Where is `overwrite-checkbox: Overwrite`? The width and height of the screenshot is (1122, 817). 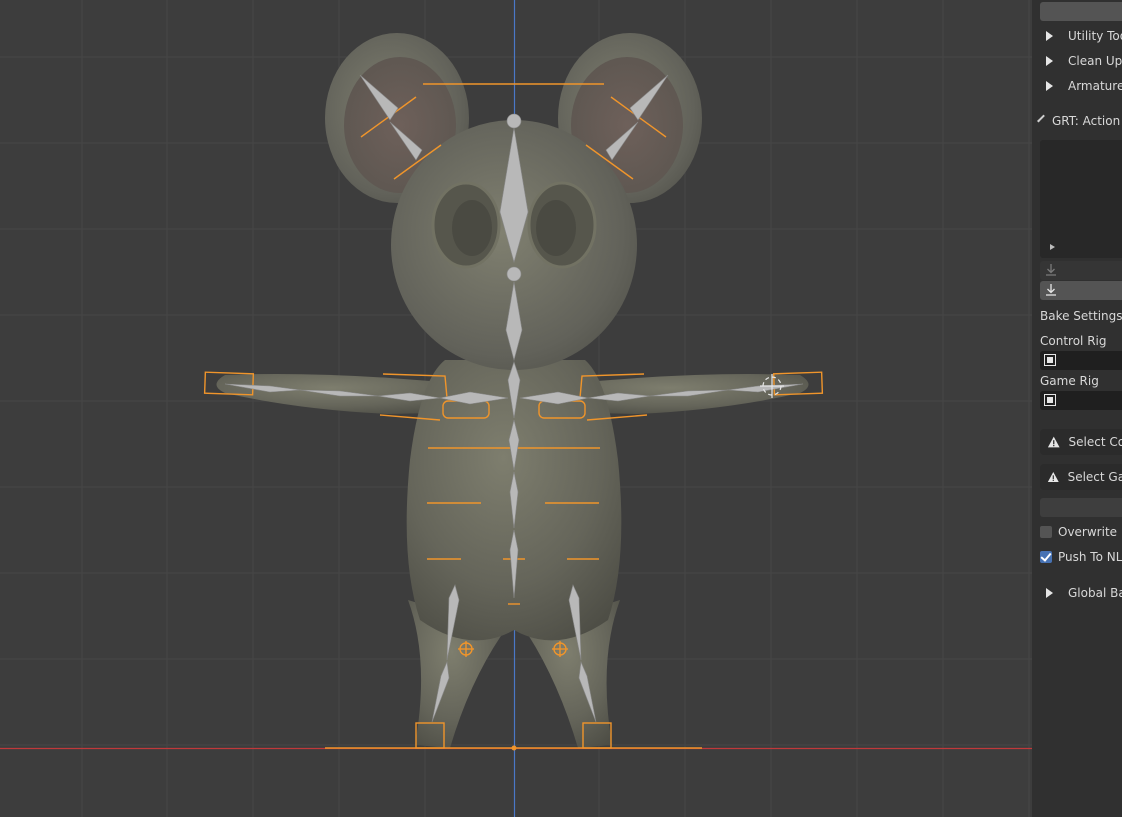
overwrite-checkbox: Overwrite is located at coordinates (1078, 532).